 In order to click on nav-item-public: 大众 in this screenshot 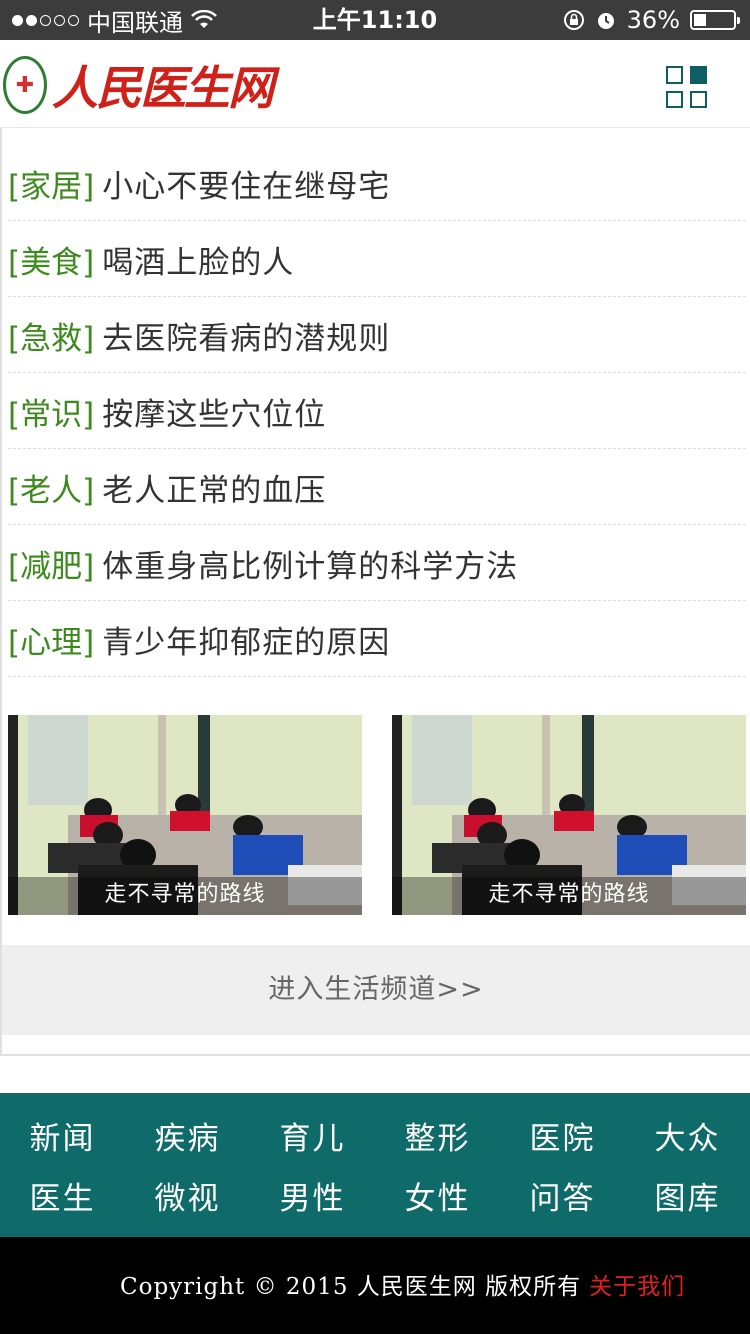, I will do `click(687, 1135)`.